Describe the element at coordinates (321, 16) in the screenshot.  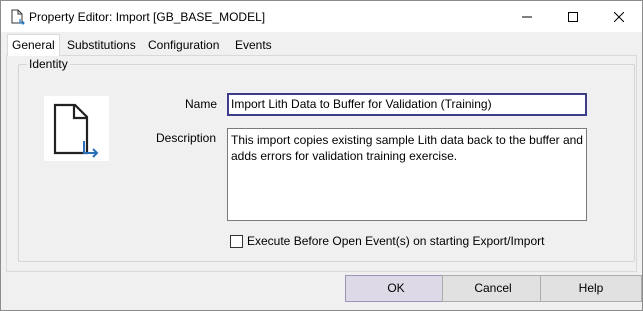
I see `title-bar: Property Editor: Import [GB_BASE_MODEL]` at that location.